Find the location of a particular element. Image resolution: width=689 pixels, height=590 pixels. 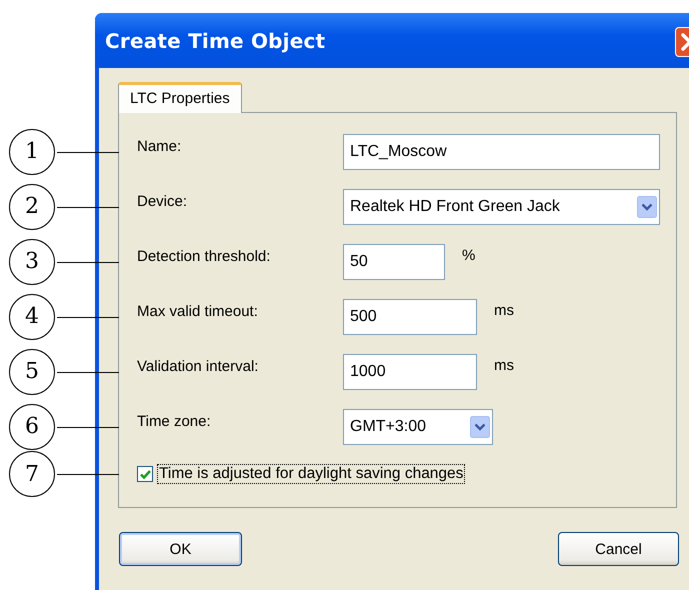

checkbox is located at coordinates (145, 474).